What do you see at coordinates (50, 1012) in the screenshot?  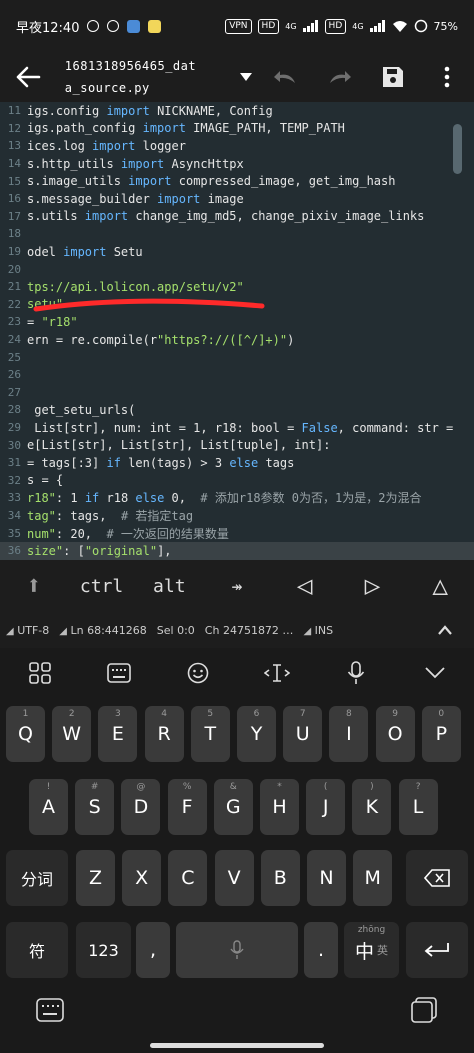 I see `switch-keyboard-button` at bounding box center [50, 1012].